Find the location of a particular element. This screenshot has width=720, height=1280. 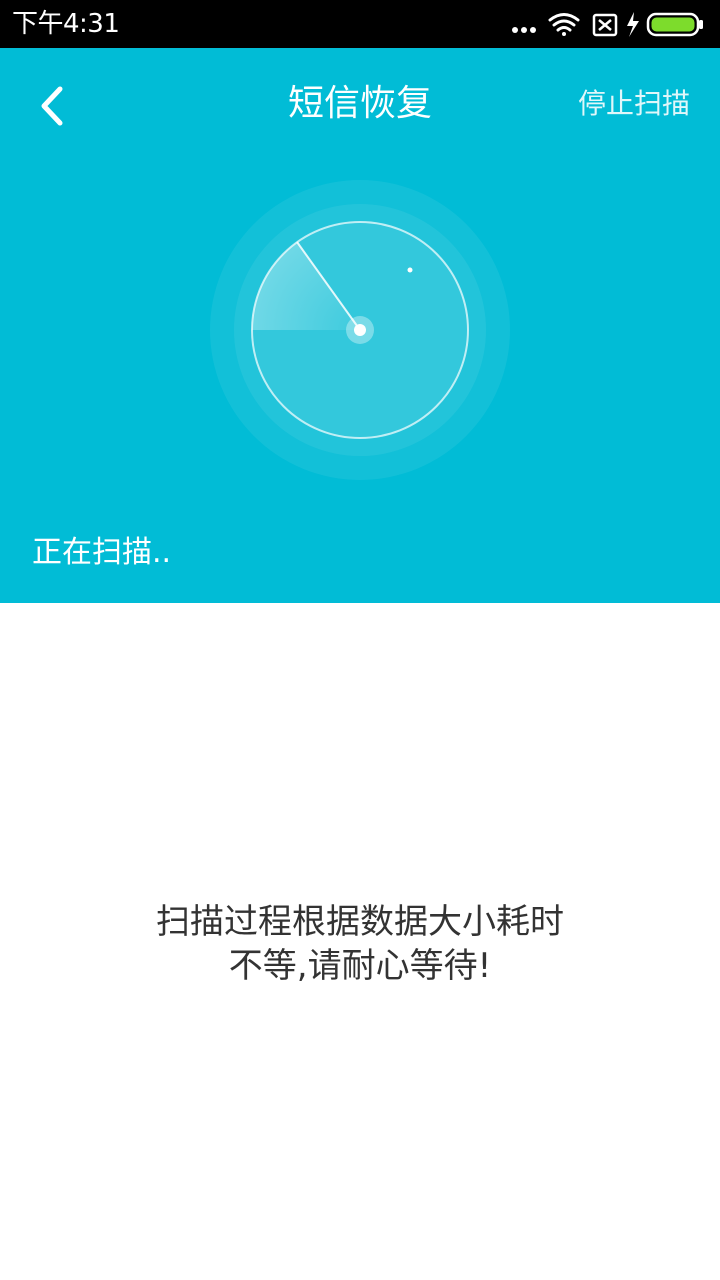

radar-scan-graphic is located at coordinates (360, 330).